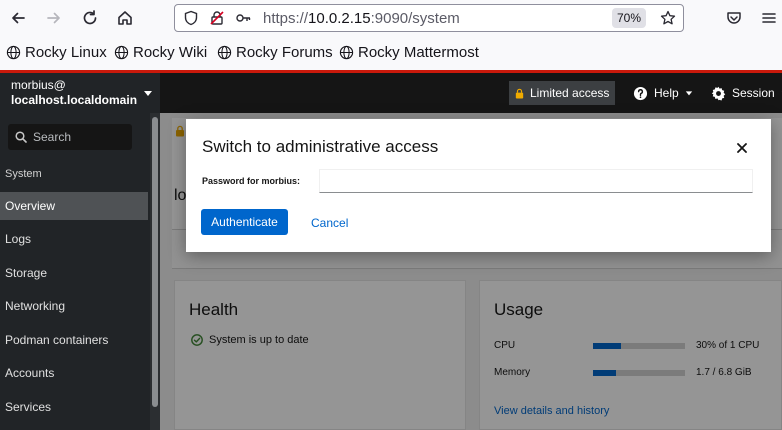 The height and width of the screenshot is (430, 782). What do you see at coordinates (519, 93) in the screenshot?
I see `lock-icon` at bounding box center [519, 93].